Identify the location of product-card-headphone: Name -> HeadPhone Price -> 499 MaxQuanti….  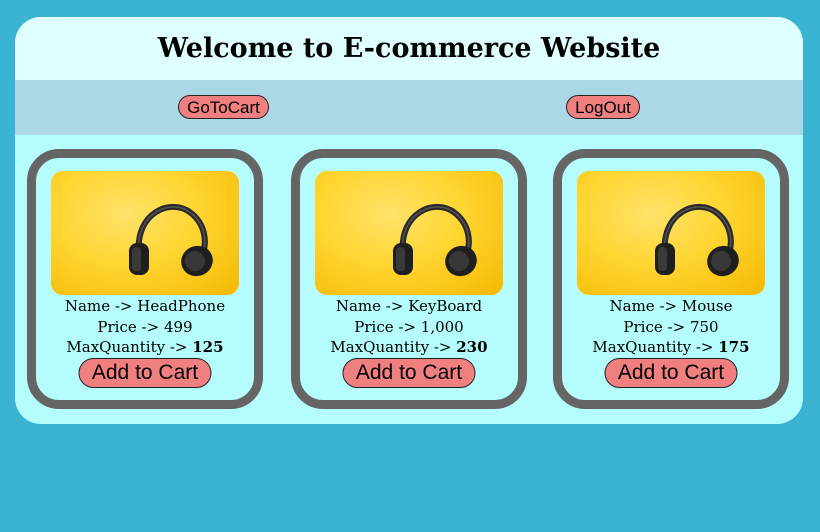
(145, 279).